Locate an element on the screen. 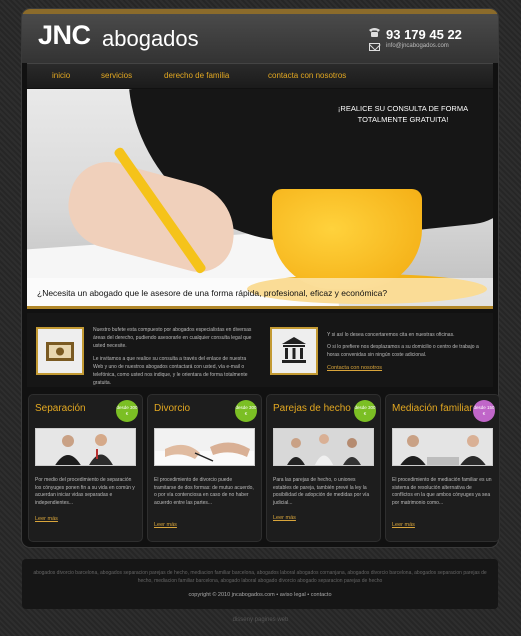 The width and height of the screenshot is (521, 636). hero-coffee-cup is located at coordinates (347, 239).